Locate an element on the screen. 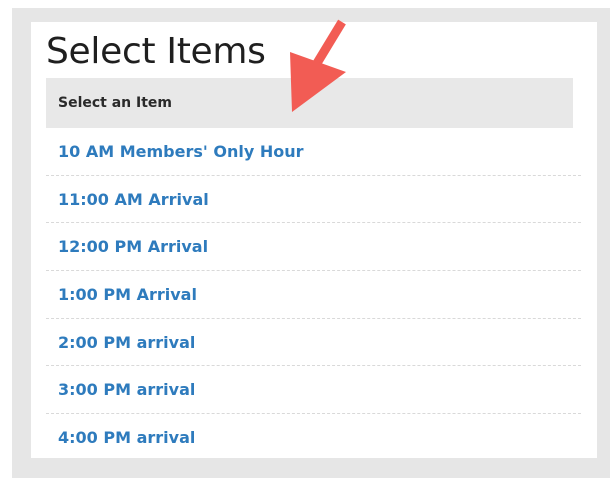 The height and width of the screenshot is (478, 613). list-header-label: Select an Item is located at coordinates (115, 103).